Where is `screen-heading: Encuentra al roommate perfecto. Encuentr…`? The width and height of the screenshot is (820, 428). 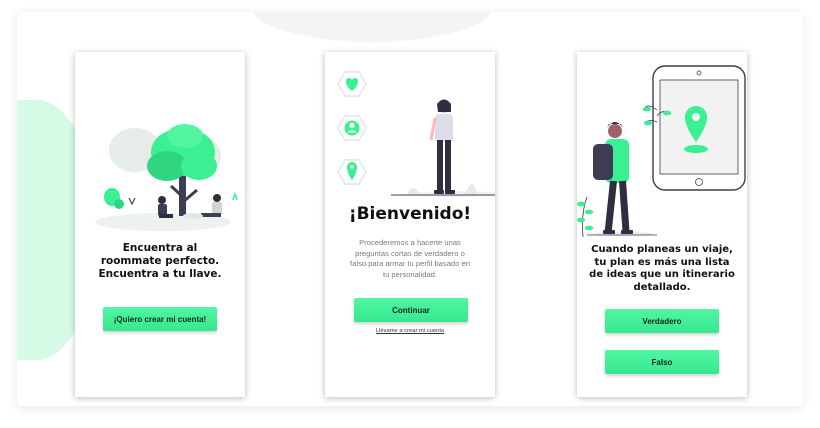
screen-heading: Encuentra al roommate perfecto. Encuentr… is located at coordinates (160, 261).